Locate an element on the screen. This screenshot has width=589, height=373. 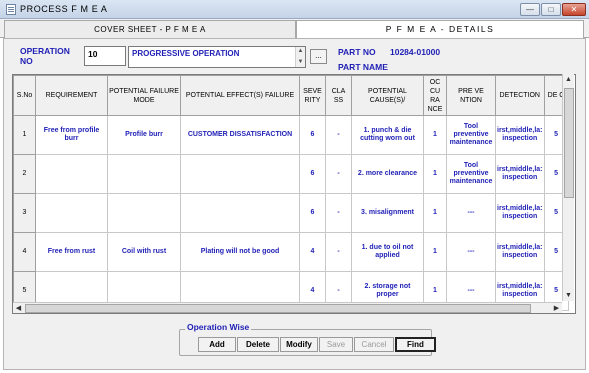
table-cell: Profile burr is located at coordinates (144, 135).